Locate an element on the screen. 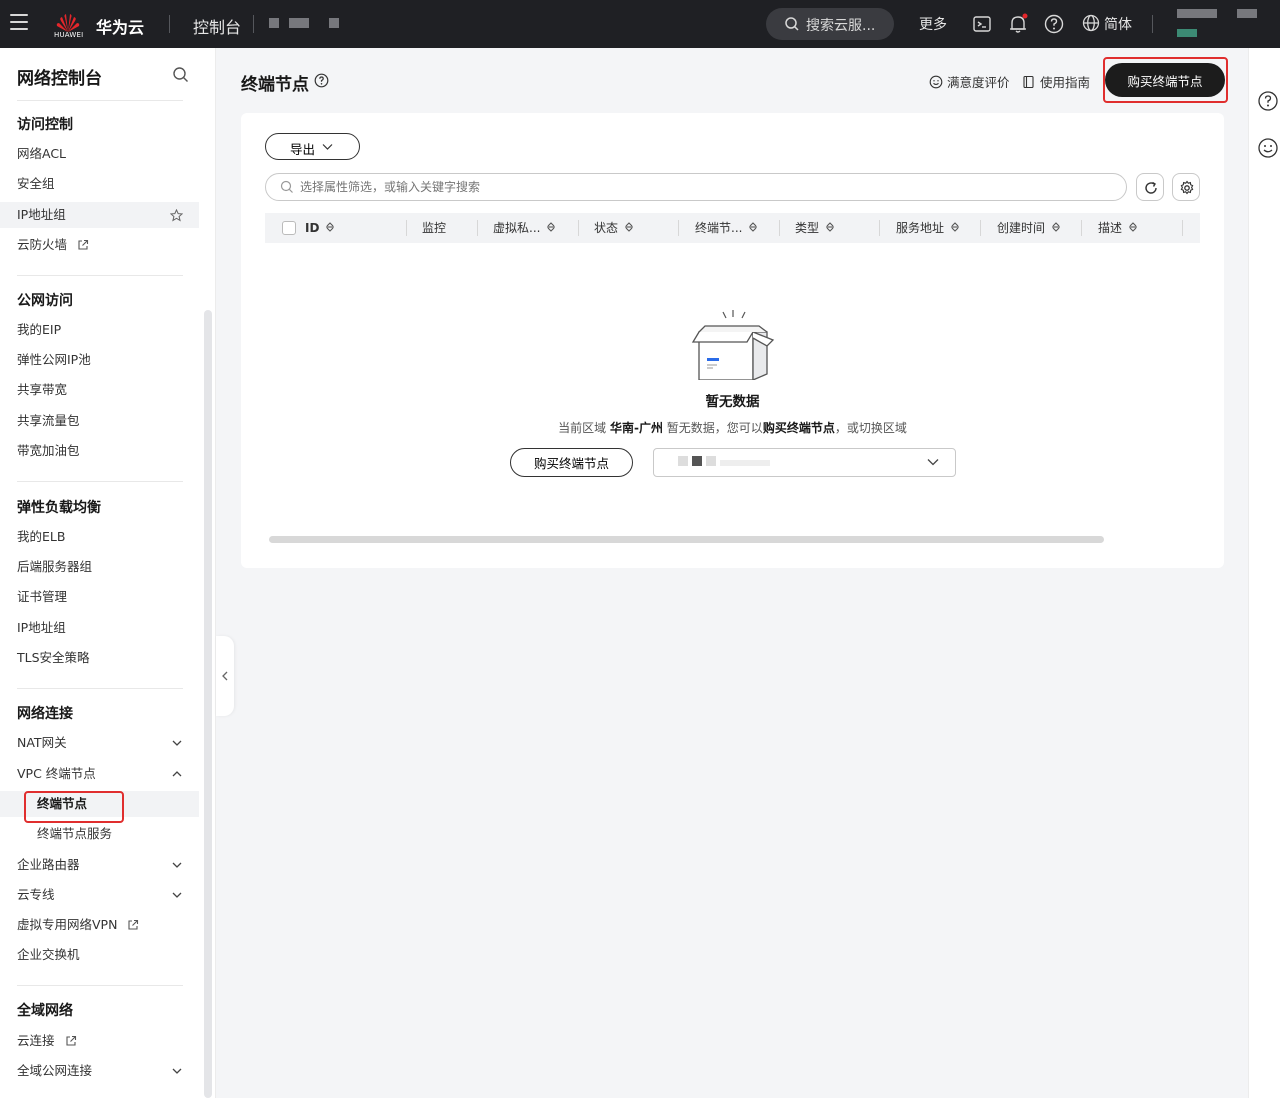 This screenshot has width=1280, height=1098. column-header-created-time: 创建时间 is located at coordinates (1029, 228).